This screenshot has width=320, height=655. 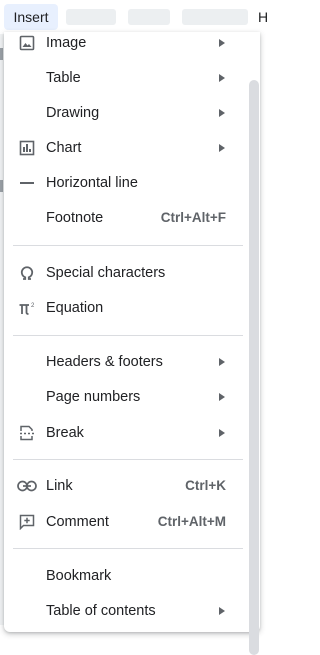 What do you see at coordinates (106, 272) in the screenshot?
I see `menu-item-label: Special characters` at bounding box center [106, 272].